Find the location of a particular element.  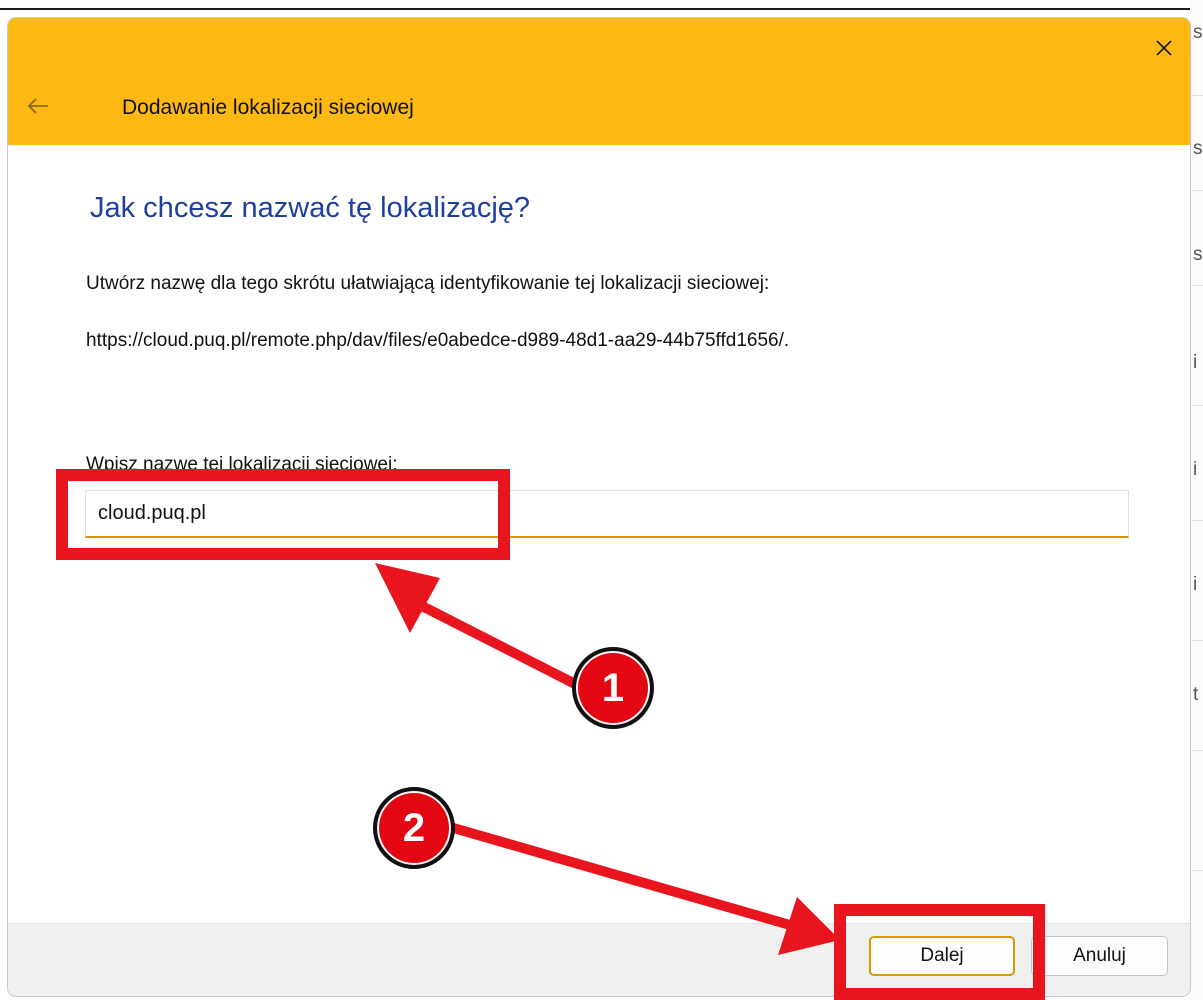

step-2-badge: 2 is located at coordinates (414, 828).